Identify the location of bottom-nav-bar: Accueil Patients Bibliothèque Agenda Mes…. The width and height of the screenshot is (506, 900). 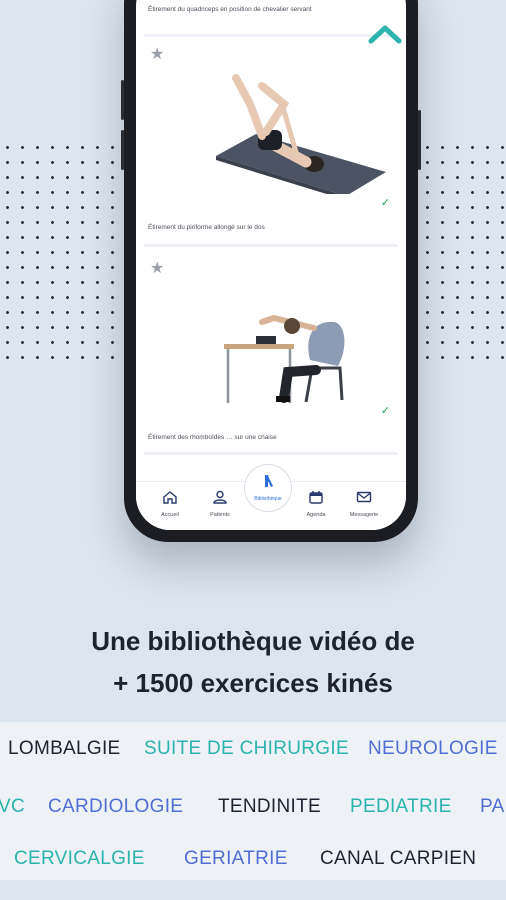
(271, 497).